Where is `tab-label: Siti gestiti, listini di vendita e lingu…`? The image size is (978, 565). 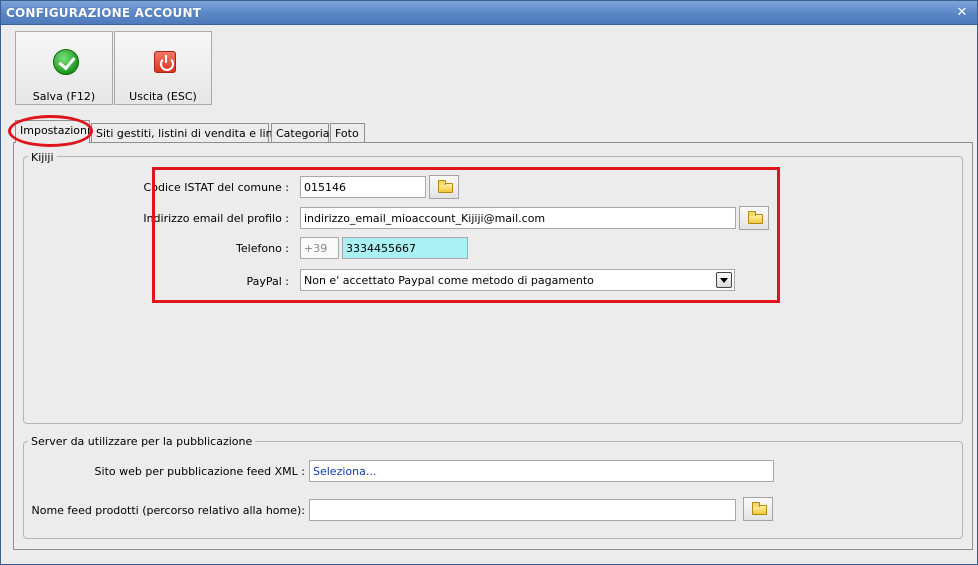 tab-label: Siti gestiti, listini di vendita e lingu… is located at coordinates (195, 133).